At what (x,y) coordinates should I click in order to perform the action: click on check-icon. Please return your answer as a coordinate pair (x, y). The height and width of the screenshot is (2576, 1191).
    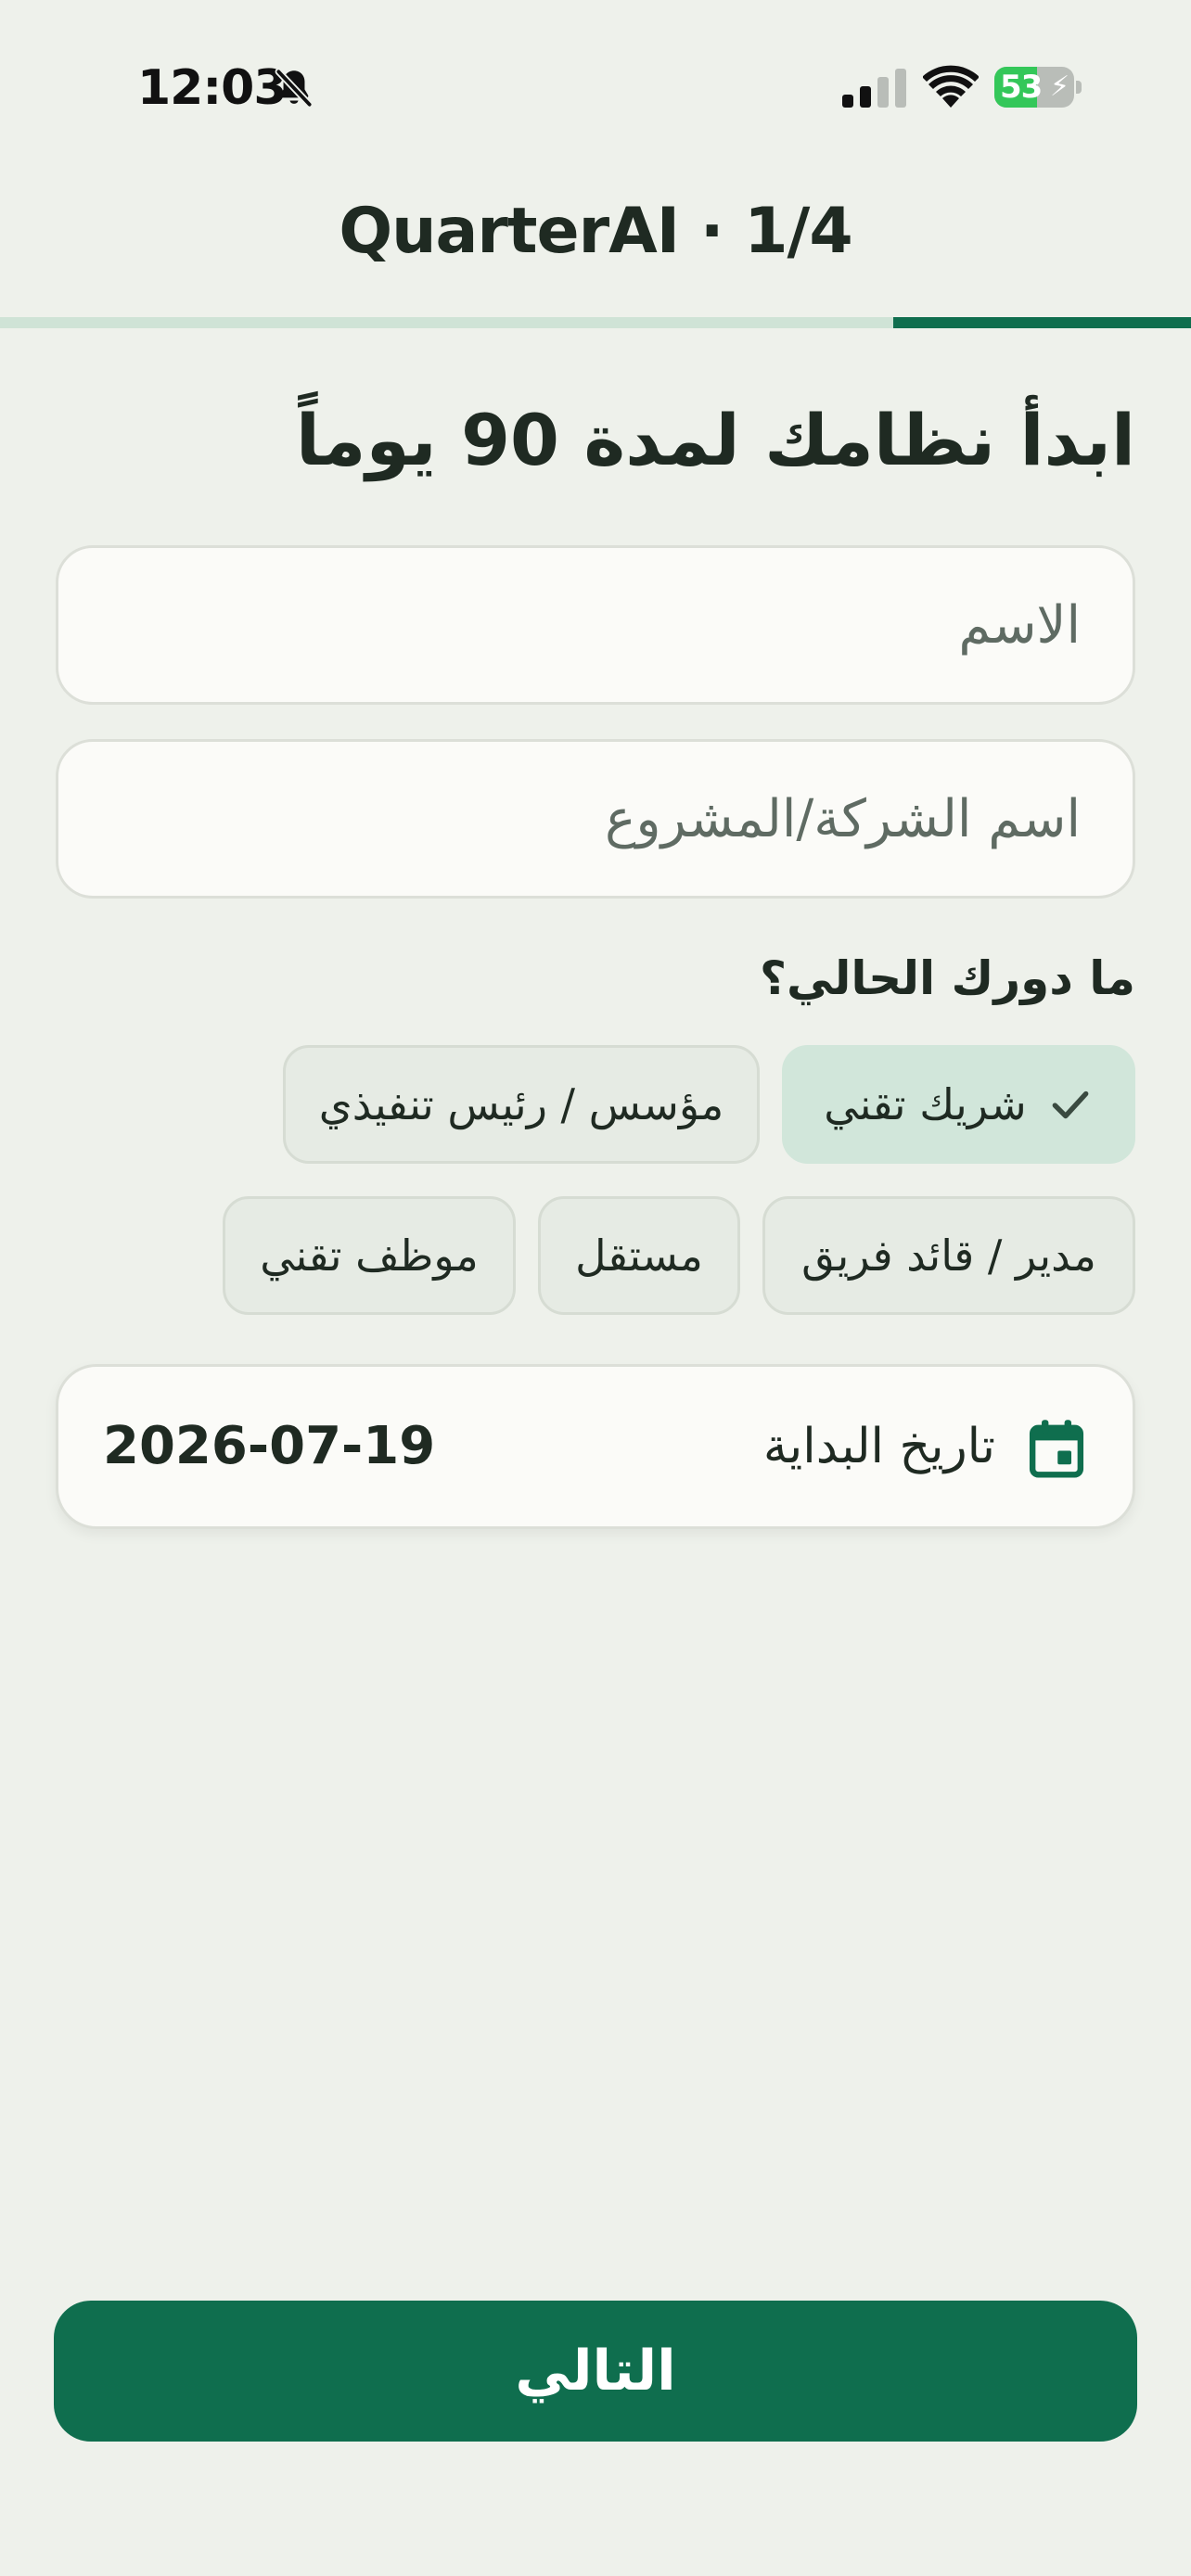
    Looking at the image, I should click on (1070, 1104).